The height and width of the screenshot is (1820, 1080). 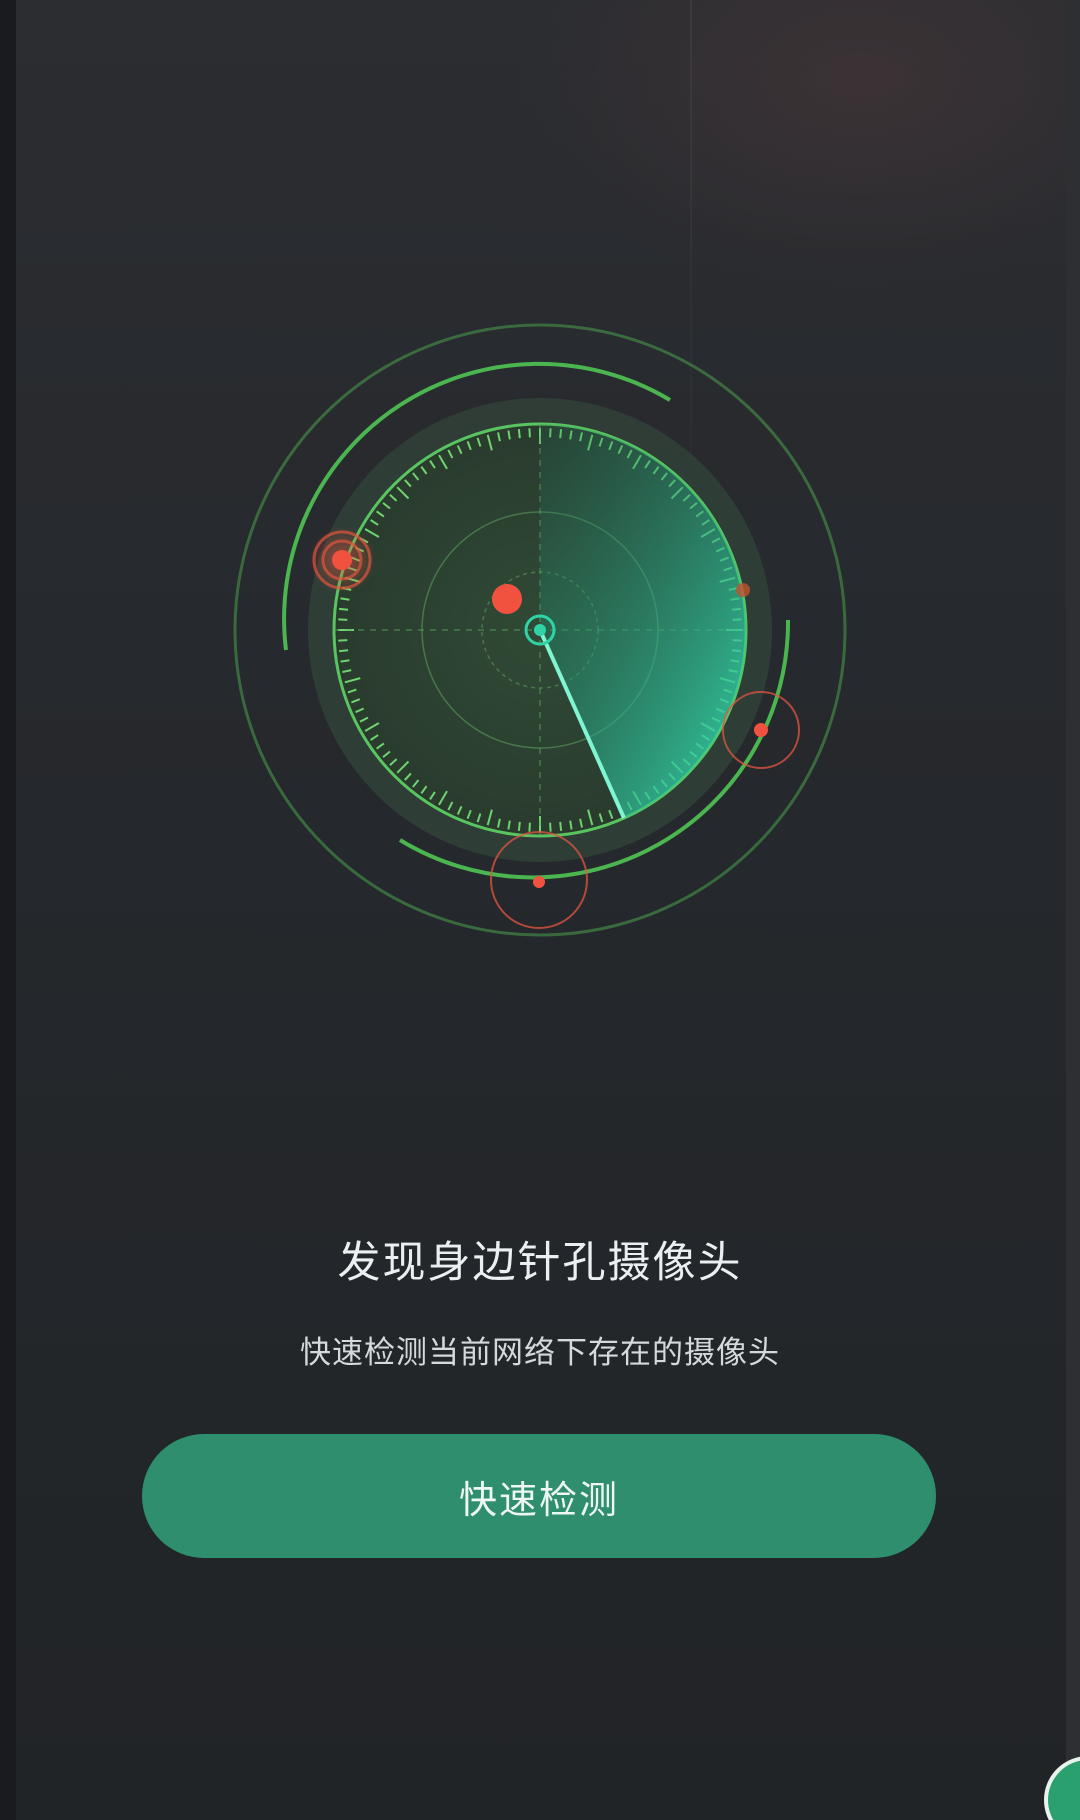 I want to click on target-dot-small, so click(x=743, y=590).